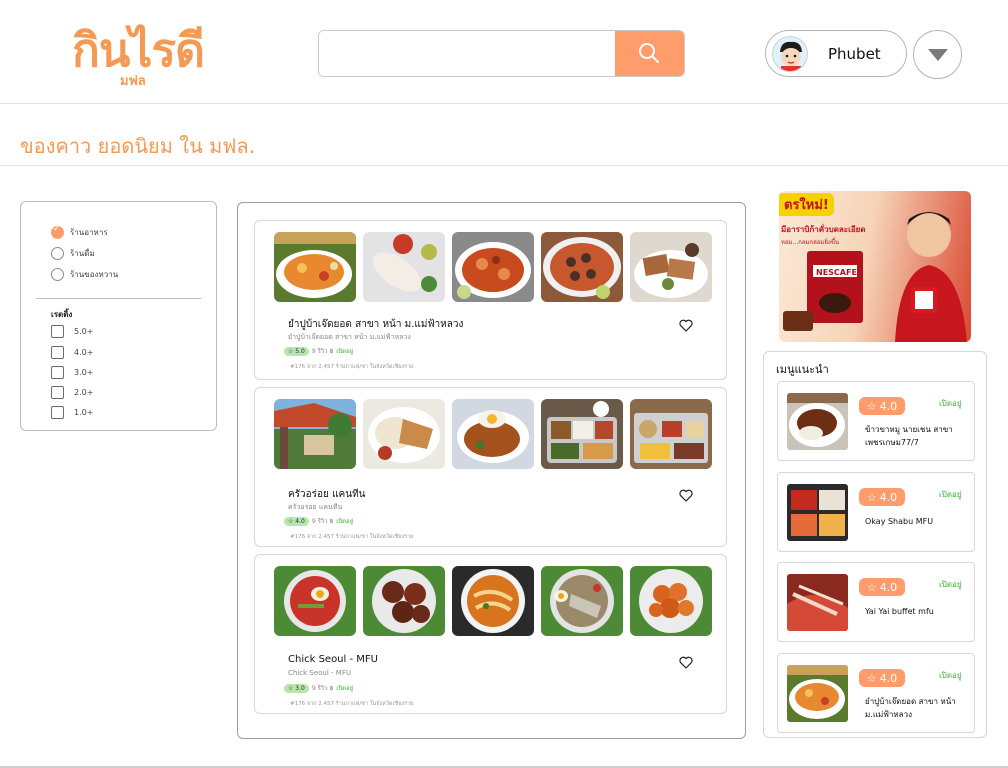 Image resolution: width=1008 pixels, height=768 pixels. What do you see at coordinates (909, 436) in the screenshot?
I see `menu-name: ข้าวขาหมู นายเชน สาขาเพชรเกษม77/7` at bounding box center [909, 436].